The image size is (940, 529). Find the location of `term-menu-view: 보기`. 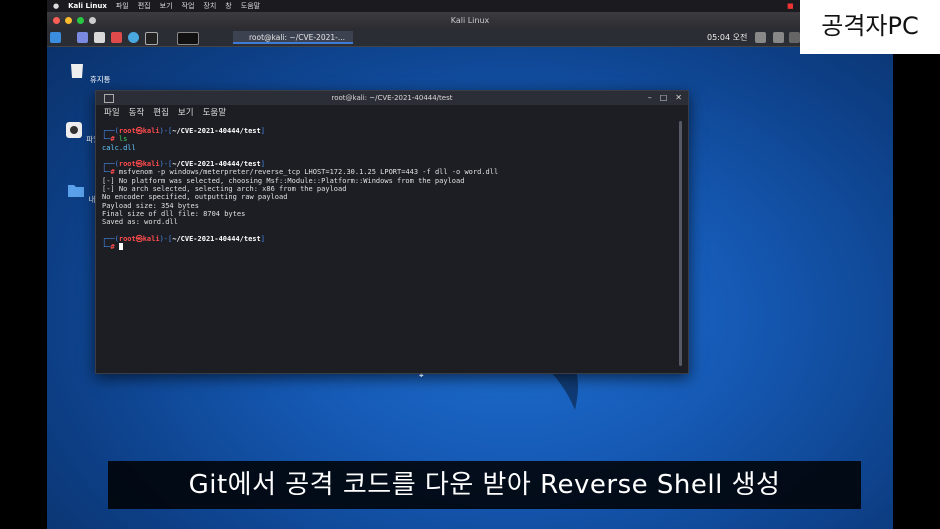

term-menu-view: 보기 is located at coordinates (186, 113).